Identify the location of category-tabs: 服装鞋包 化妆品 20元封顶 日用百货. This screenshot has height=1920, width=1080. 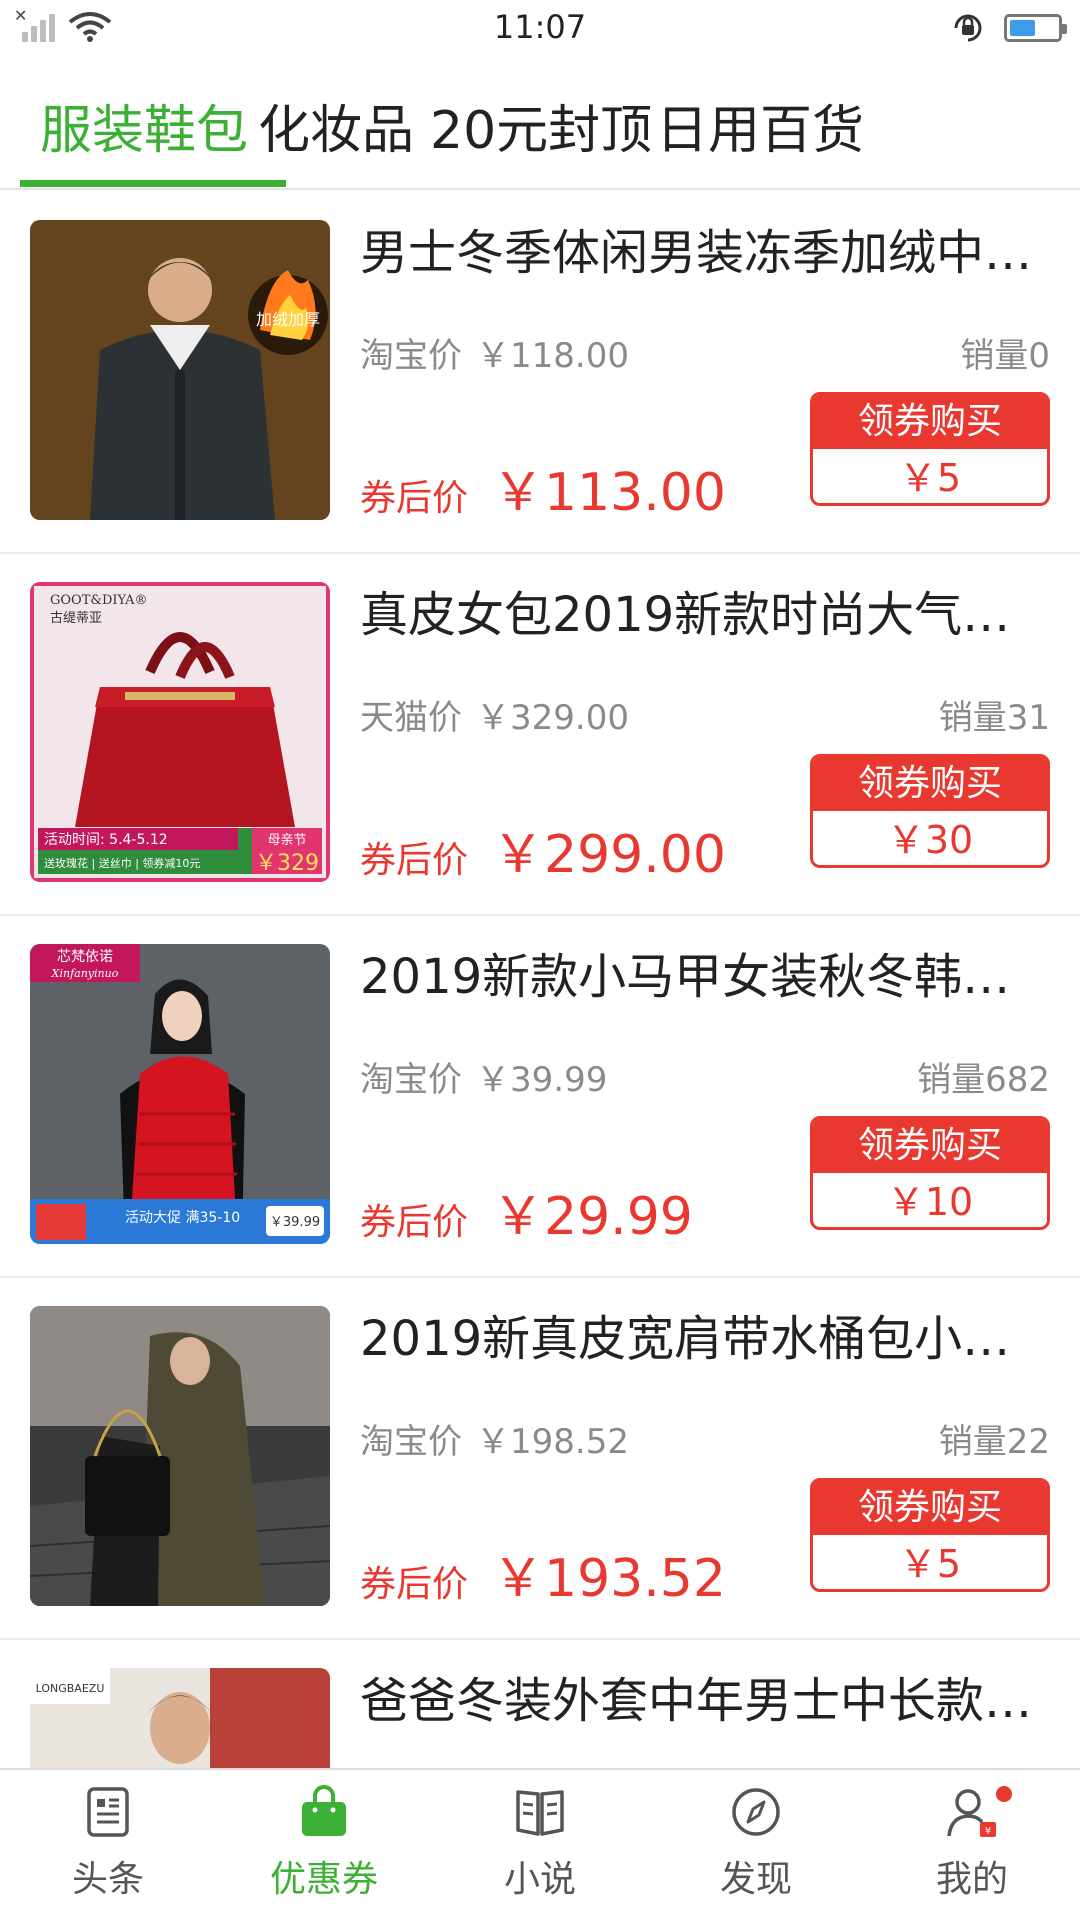
(540, 123).